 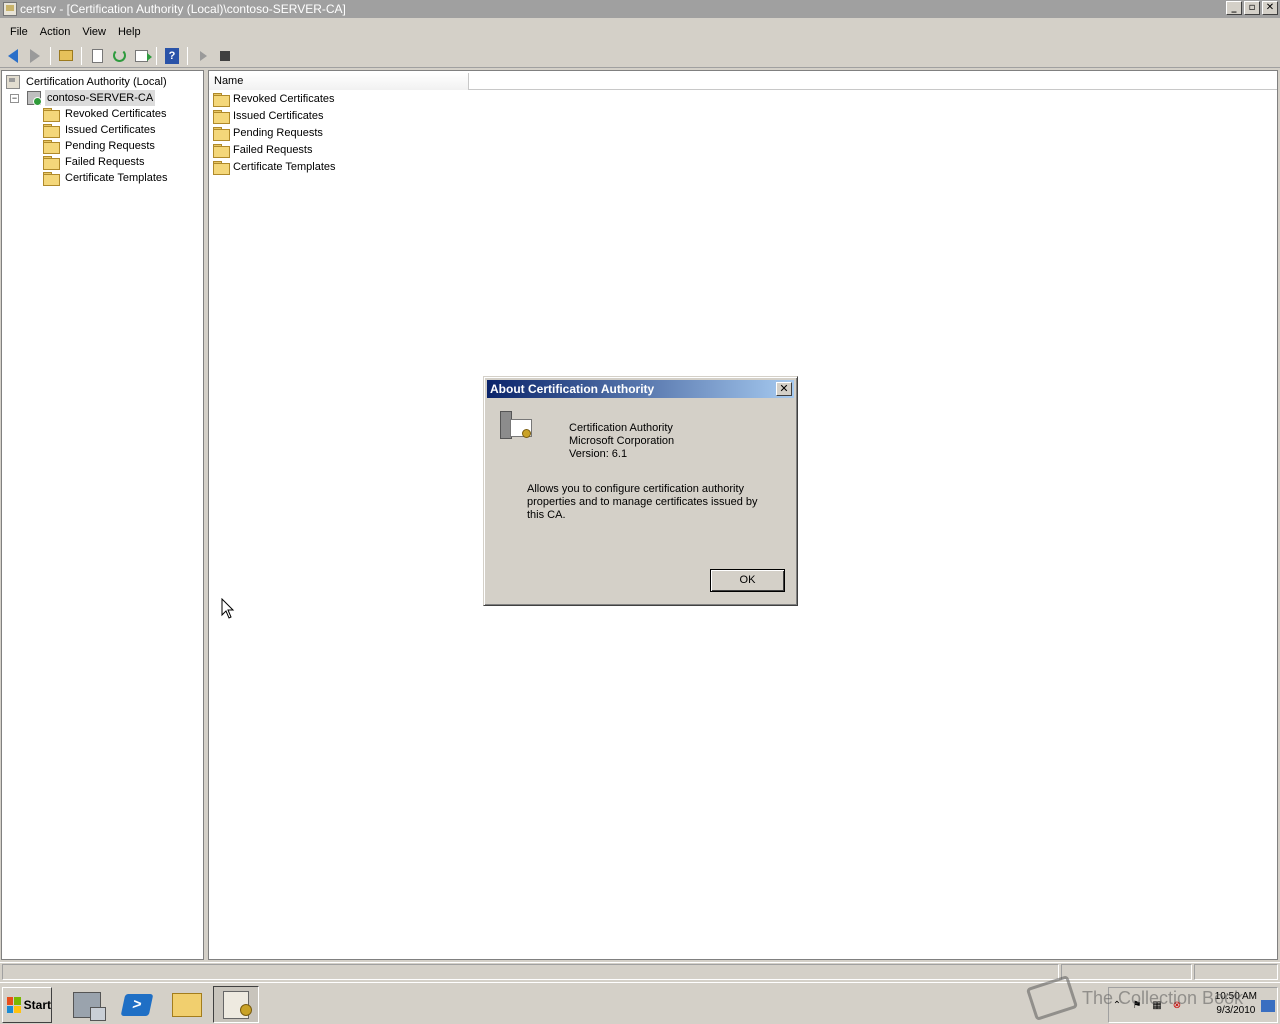 What do you see at coordinates (34, 98) in the screenshot?
I see `ca-server-icon` at bounding box center [34, 98].